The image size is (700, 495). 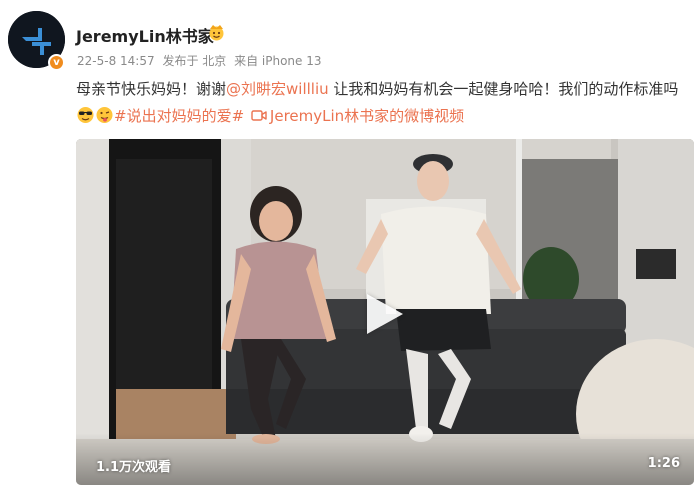 What do you see at coordinates (151, 89) in the screenshot?
I see `post-text-part1: 母亲节快乐妈妈！谢谢` at bounding box center [151, 89].